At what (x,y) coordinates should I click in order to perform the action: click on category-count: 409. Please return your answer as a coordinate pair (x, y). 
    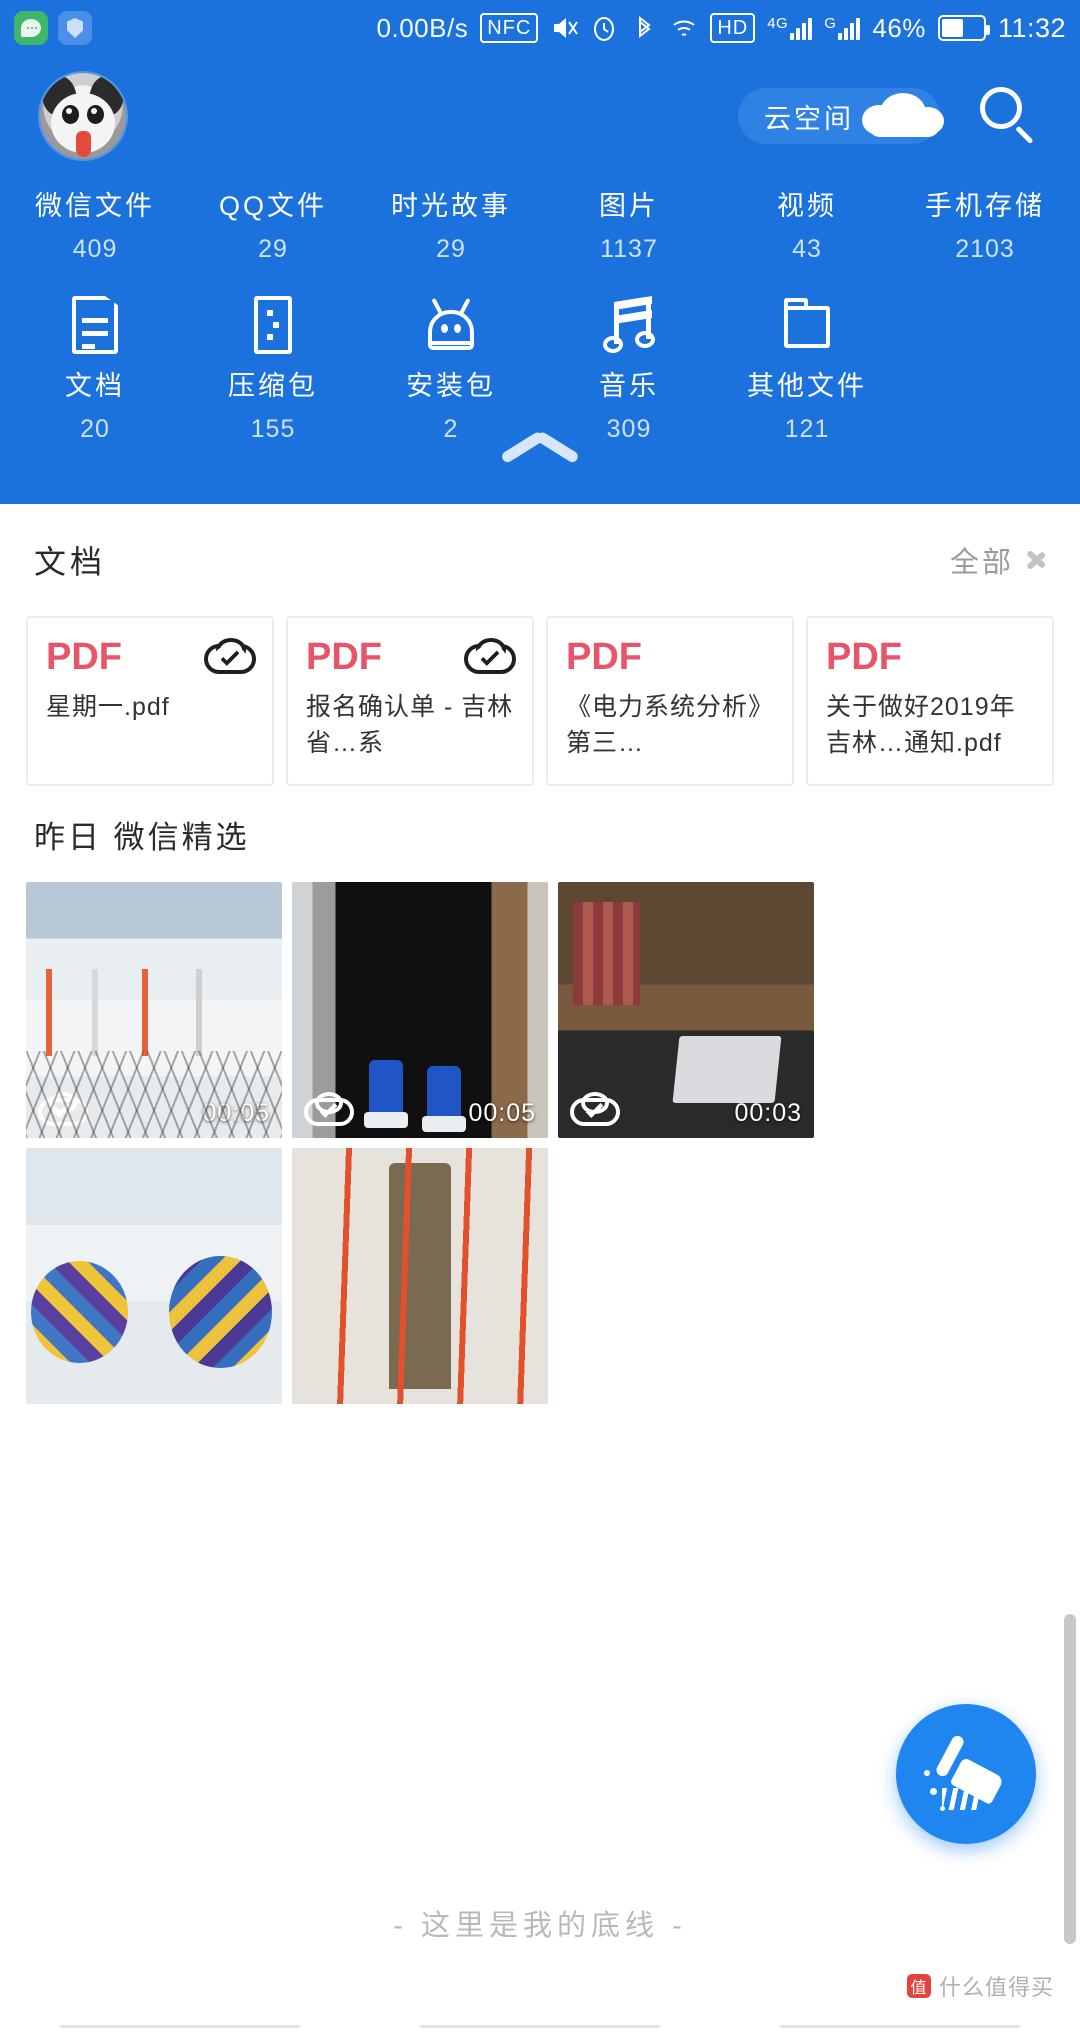
    Looking at the image, I should click on (95, 249).